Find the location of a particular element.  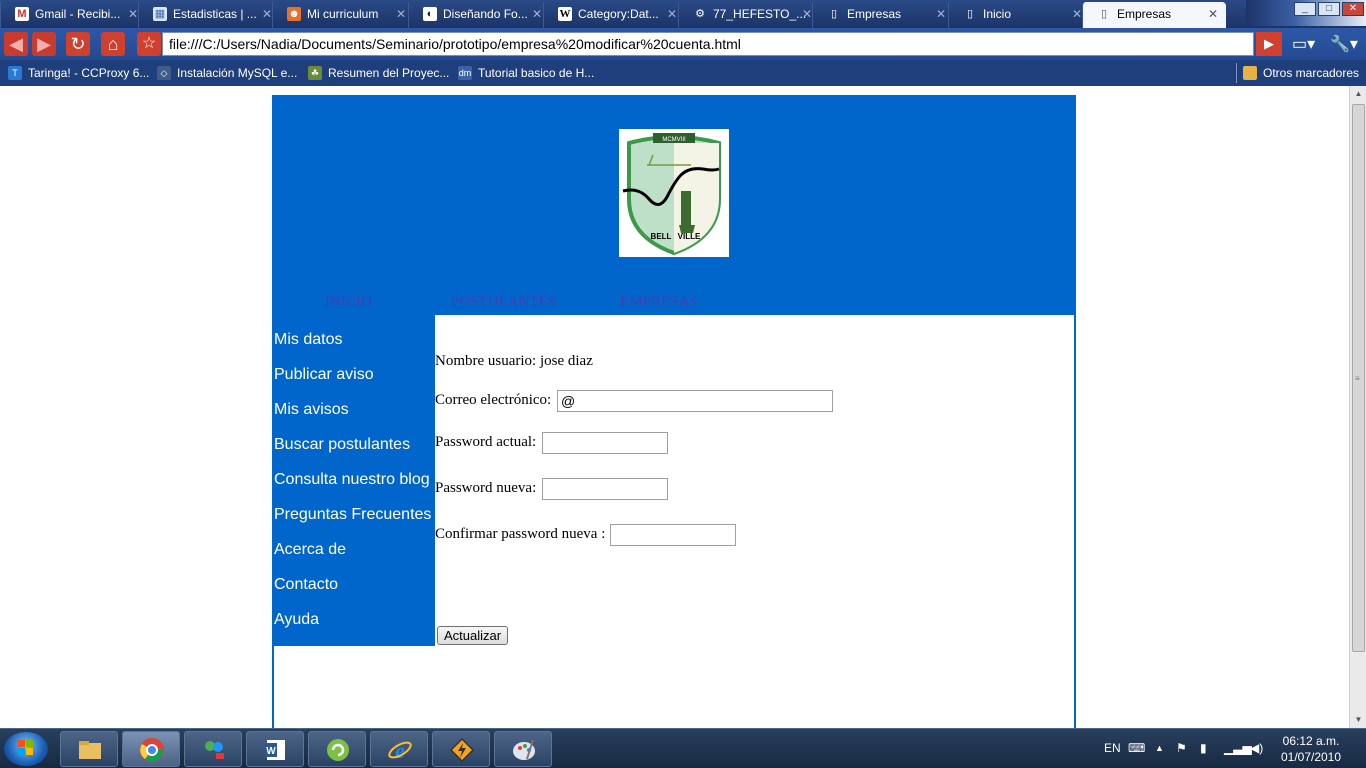

tray-expand-icon: ▲ is located at coordinates (1159, 748).